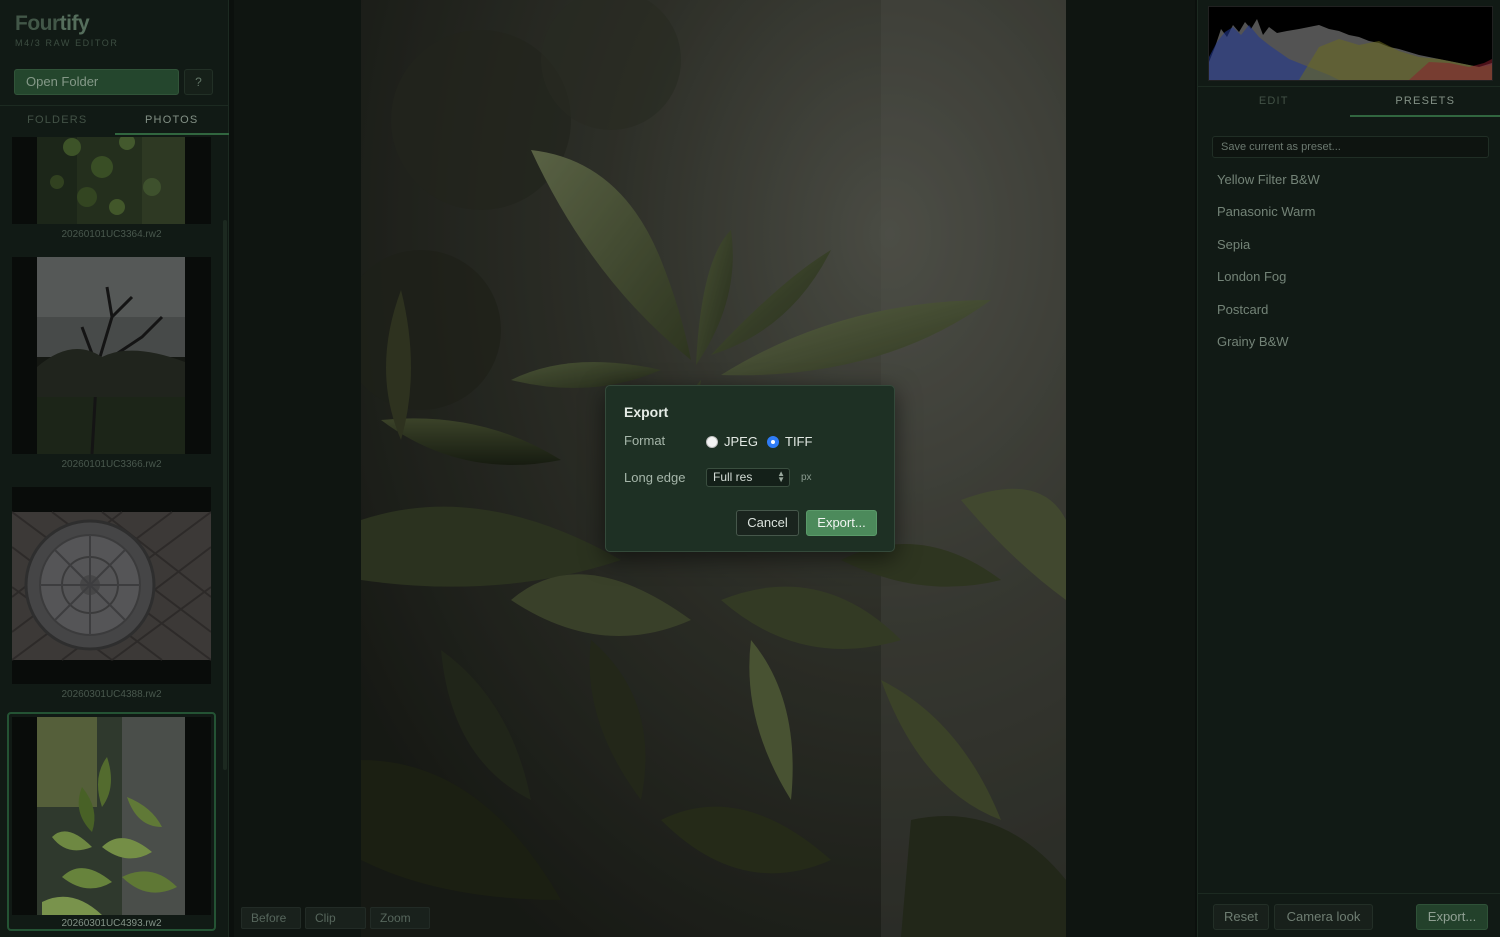 The height and width of the screenshot is (937, 1500). I want to click on format-tiff-radio: TIFF, so click(789, 441).